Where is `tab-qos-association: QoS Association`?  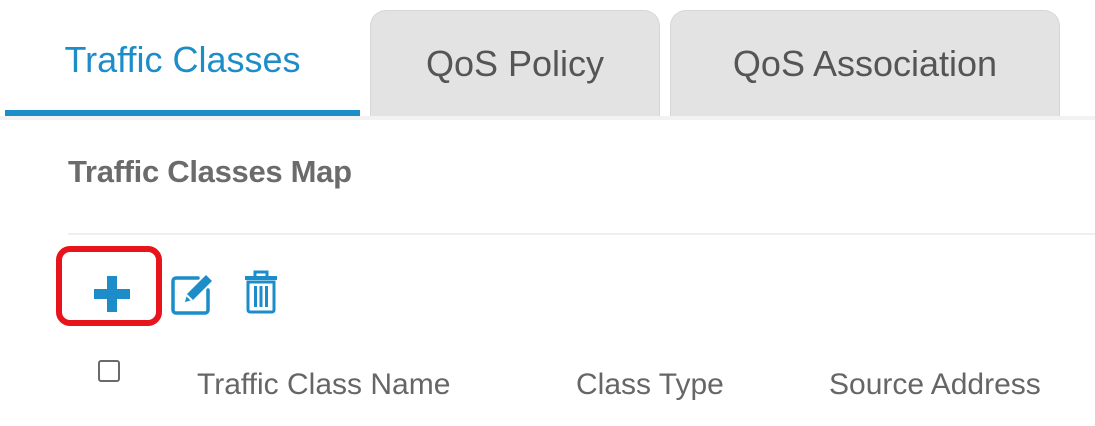
tab-qos-association: QoS Association is located at coordinates (865, 63).